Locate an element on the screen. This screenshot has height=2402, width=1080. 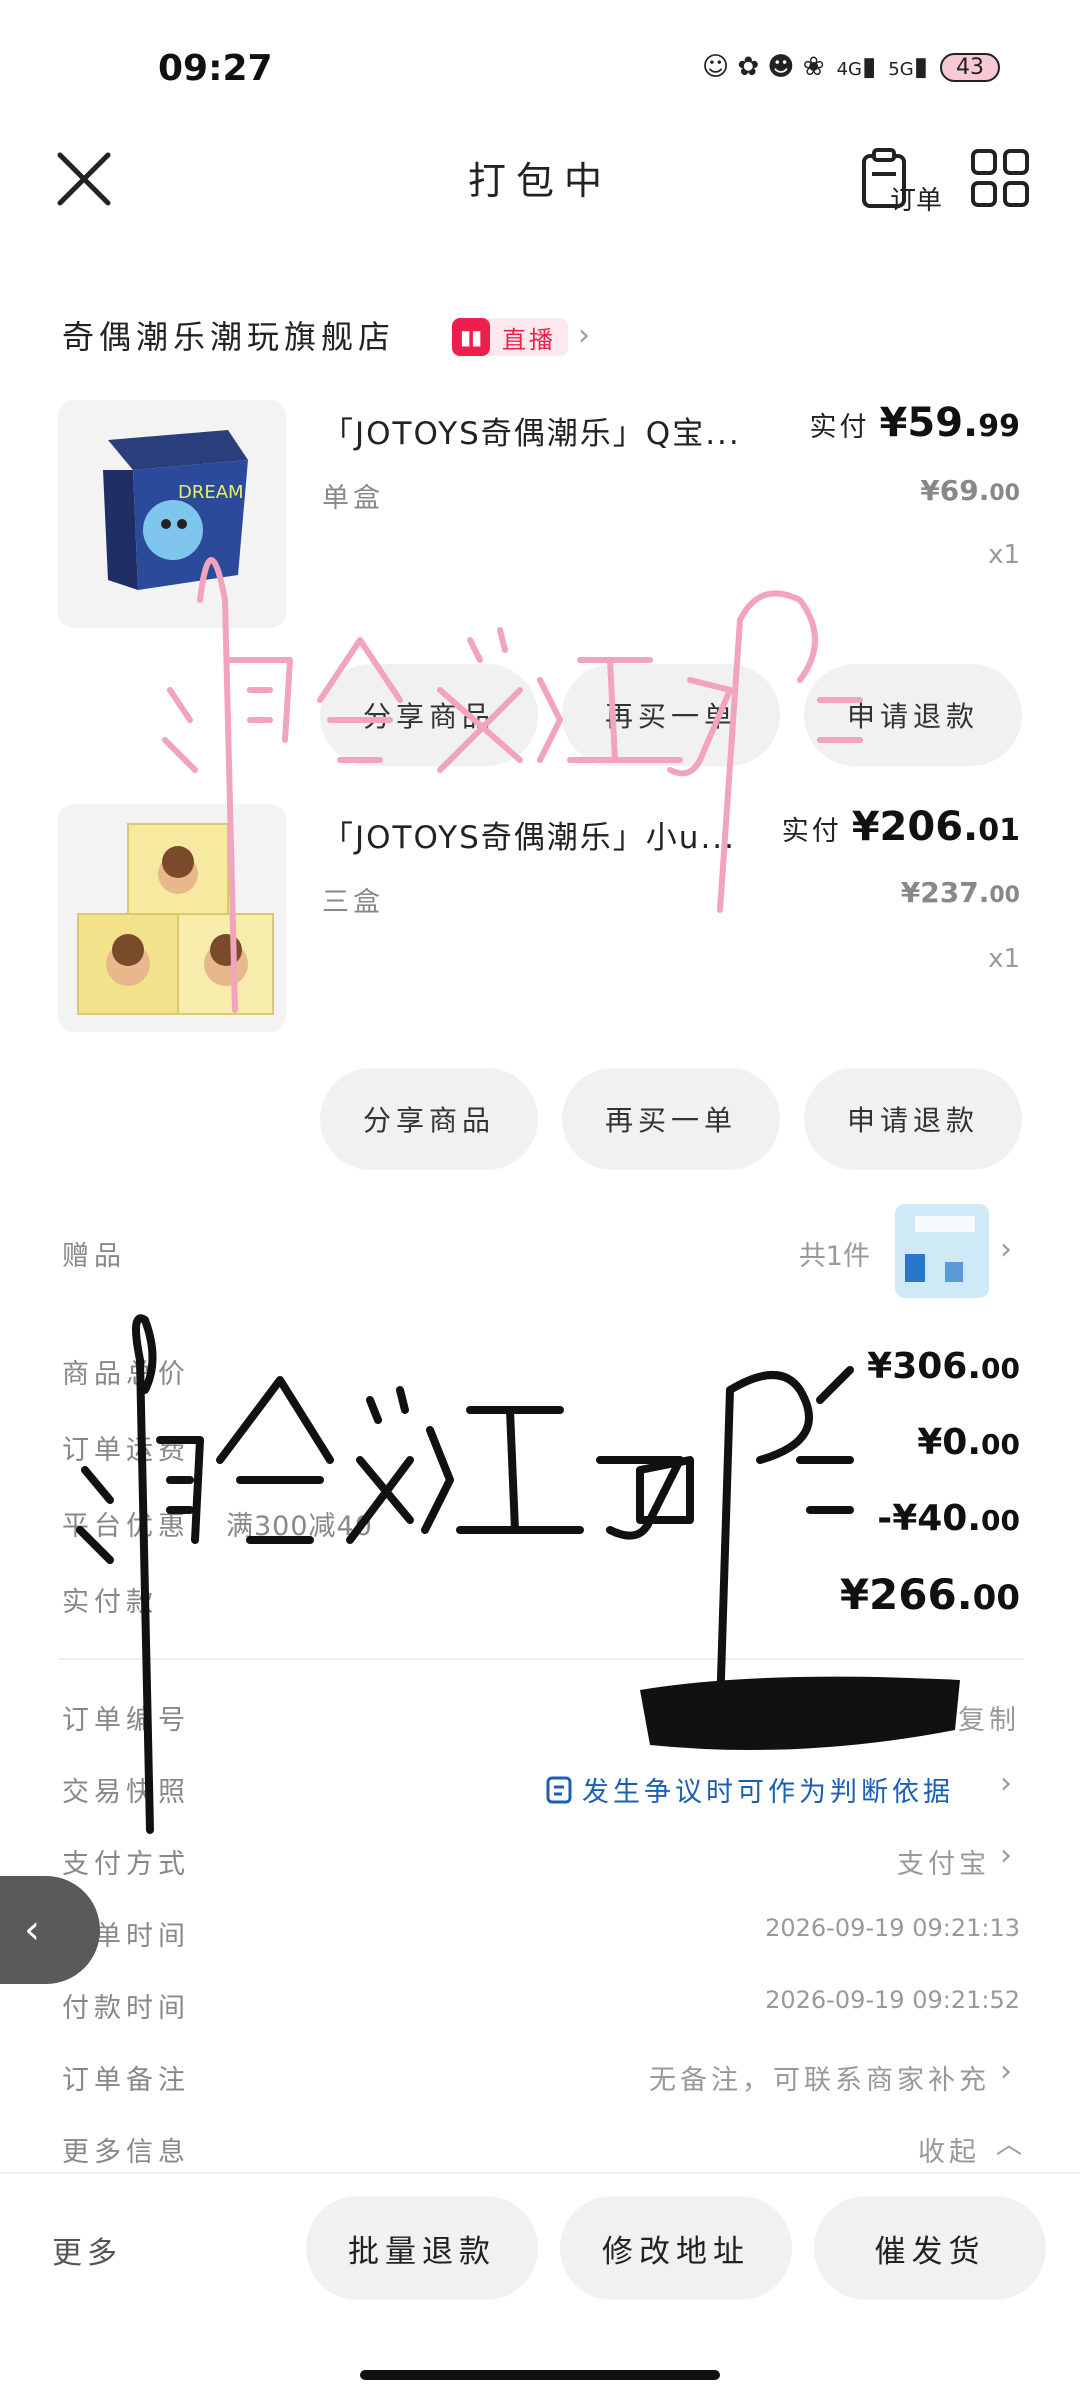
urge-ship-button: 催发货 is located at coordinates (930, 2248).